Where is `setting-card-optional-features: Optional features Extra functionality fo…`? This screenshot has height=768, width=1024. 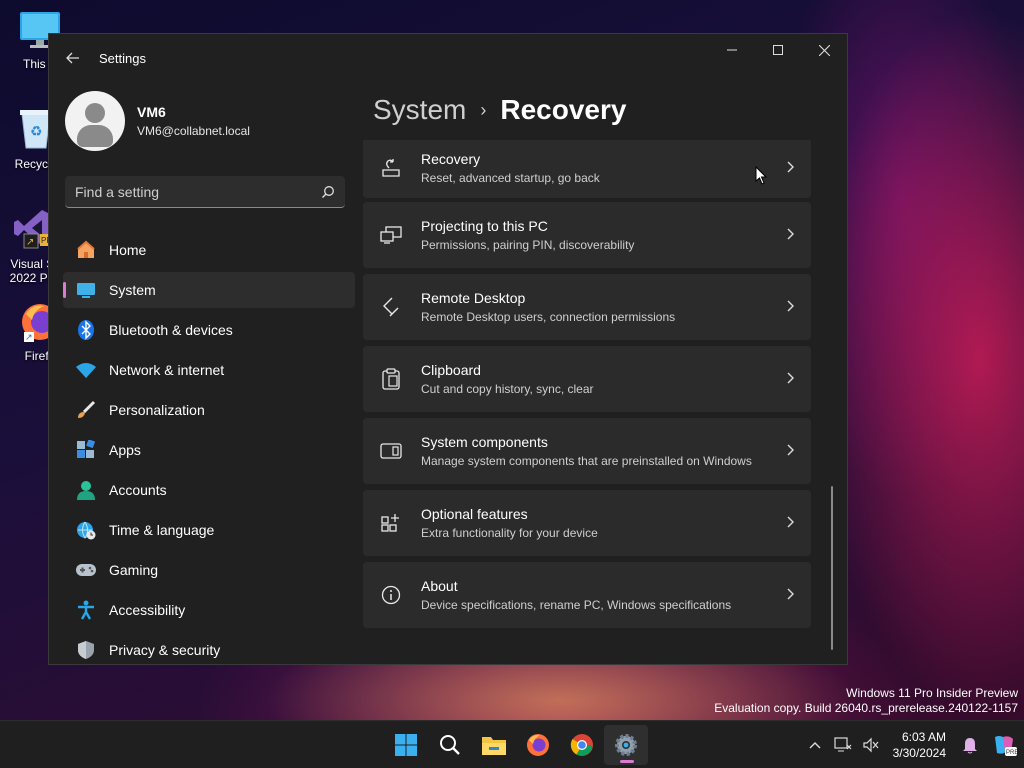 setting-card-optional-features: Optional features Extra functionality fo… is located at coordinates (587, 523).